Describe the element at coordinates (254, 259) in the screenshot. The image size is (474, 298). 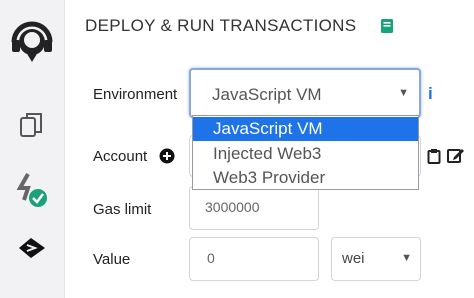
I see `value-input: 0` at that location.